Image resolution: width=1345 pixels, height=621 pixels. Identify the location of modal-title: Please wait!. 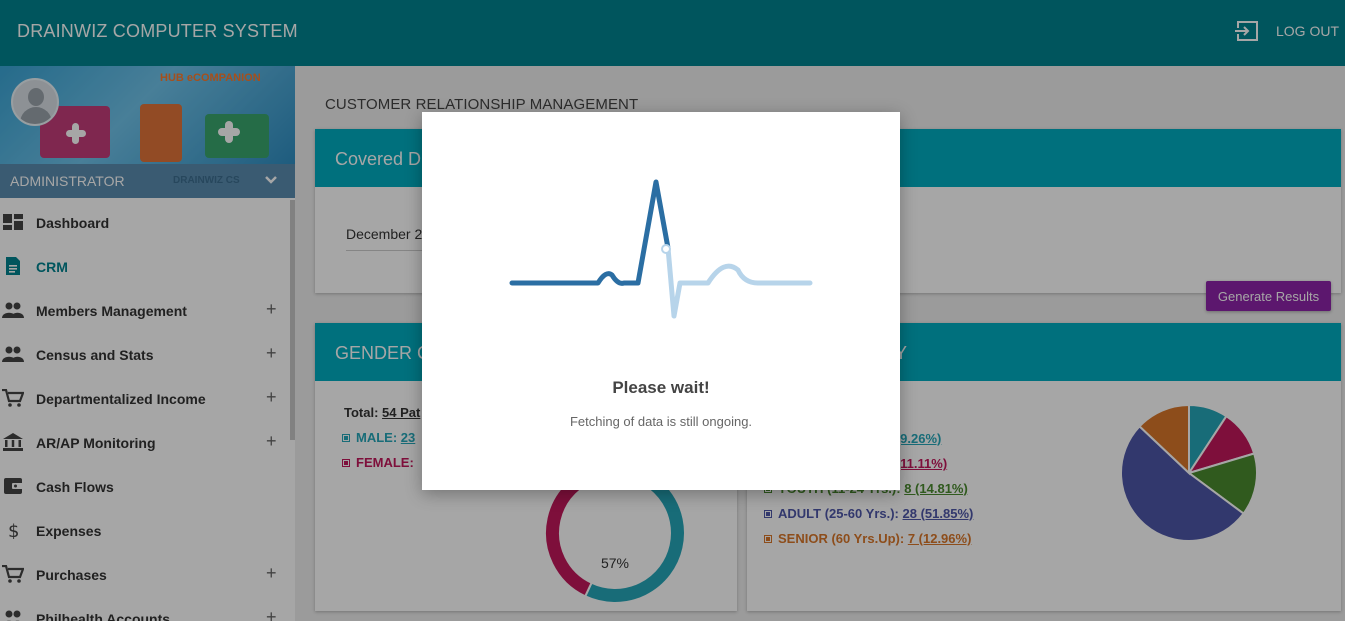
(661, 387).